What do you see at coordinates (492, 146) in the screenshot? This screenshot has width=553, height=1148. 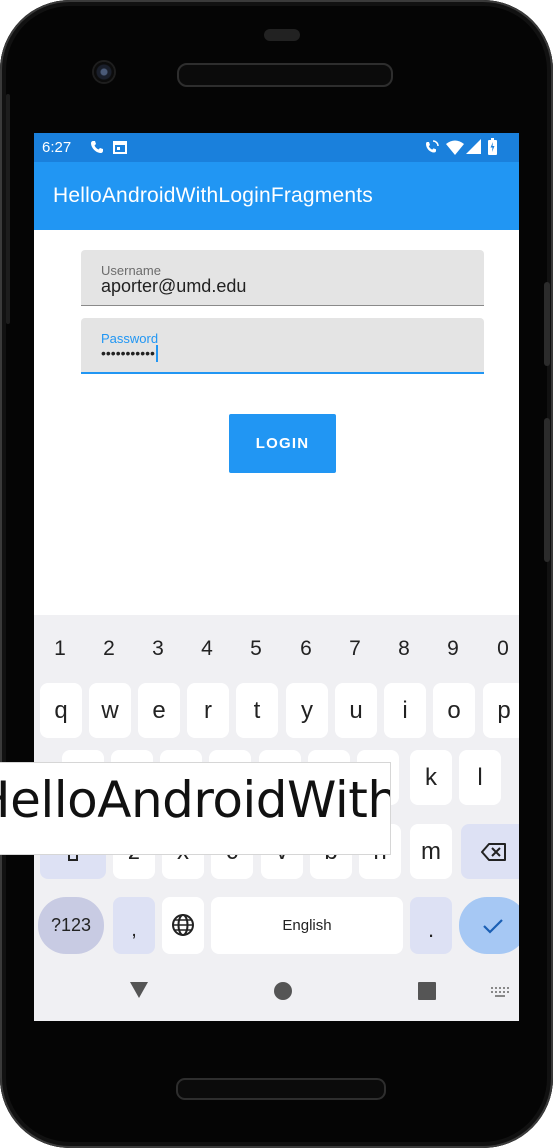 I see `battery-icon` at bounding box center [492, 146].